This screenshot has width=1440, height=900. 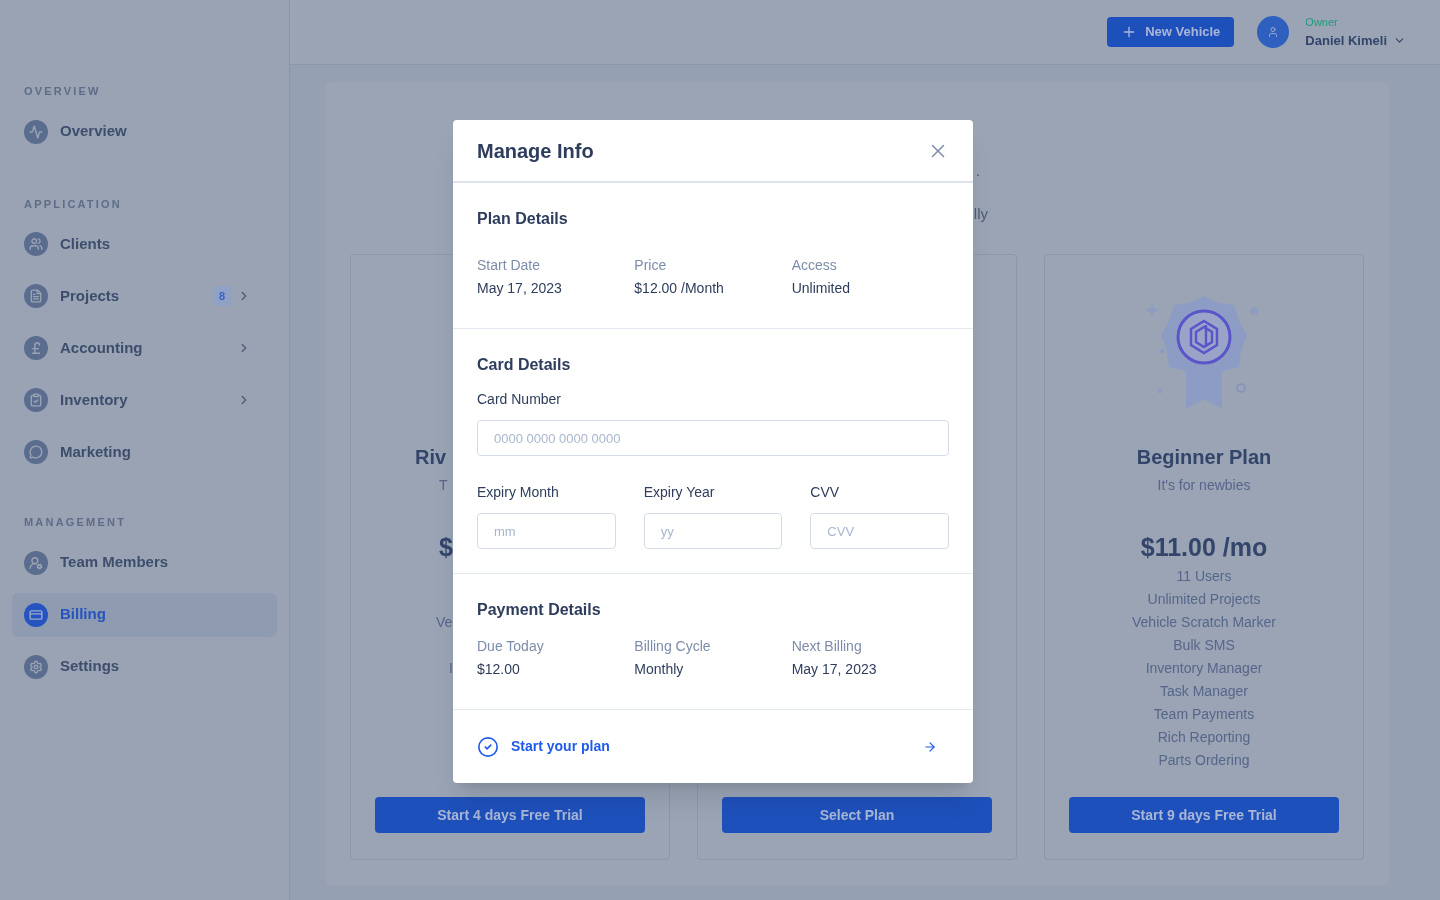 I want to click on nav-item: Inventory, so click(x=144, y=400).